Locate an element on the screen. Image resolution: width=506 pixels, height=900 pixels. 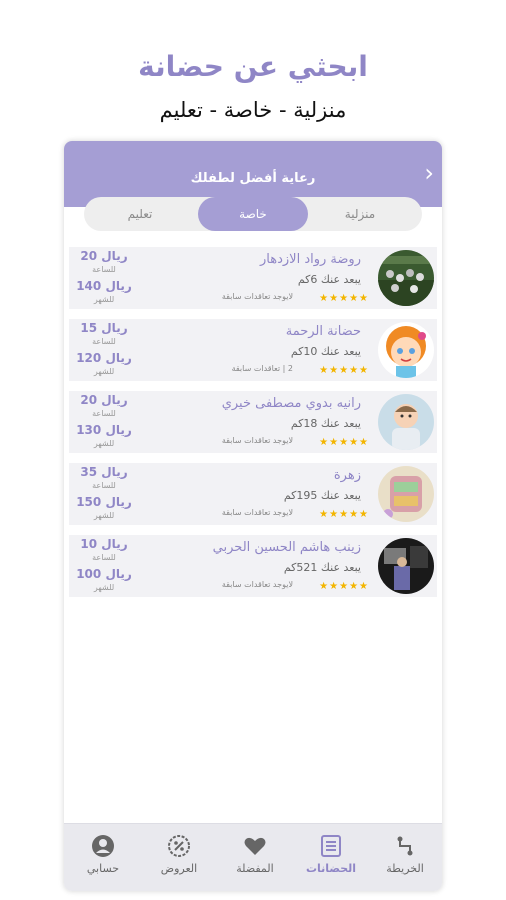
page-subheadline: منزلية - خاصة - تعليم is located at coordinates (253, 110).